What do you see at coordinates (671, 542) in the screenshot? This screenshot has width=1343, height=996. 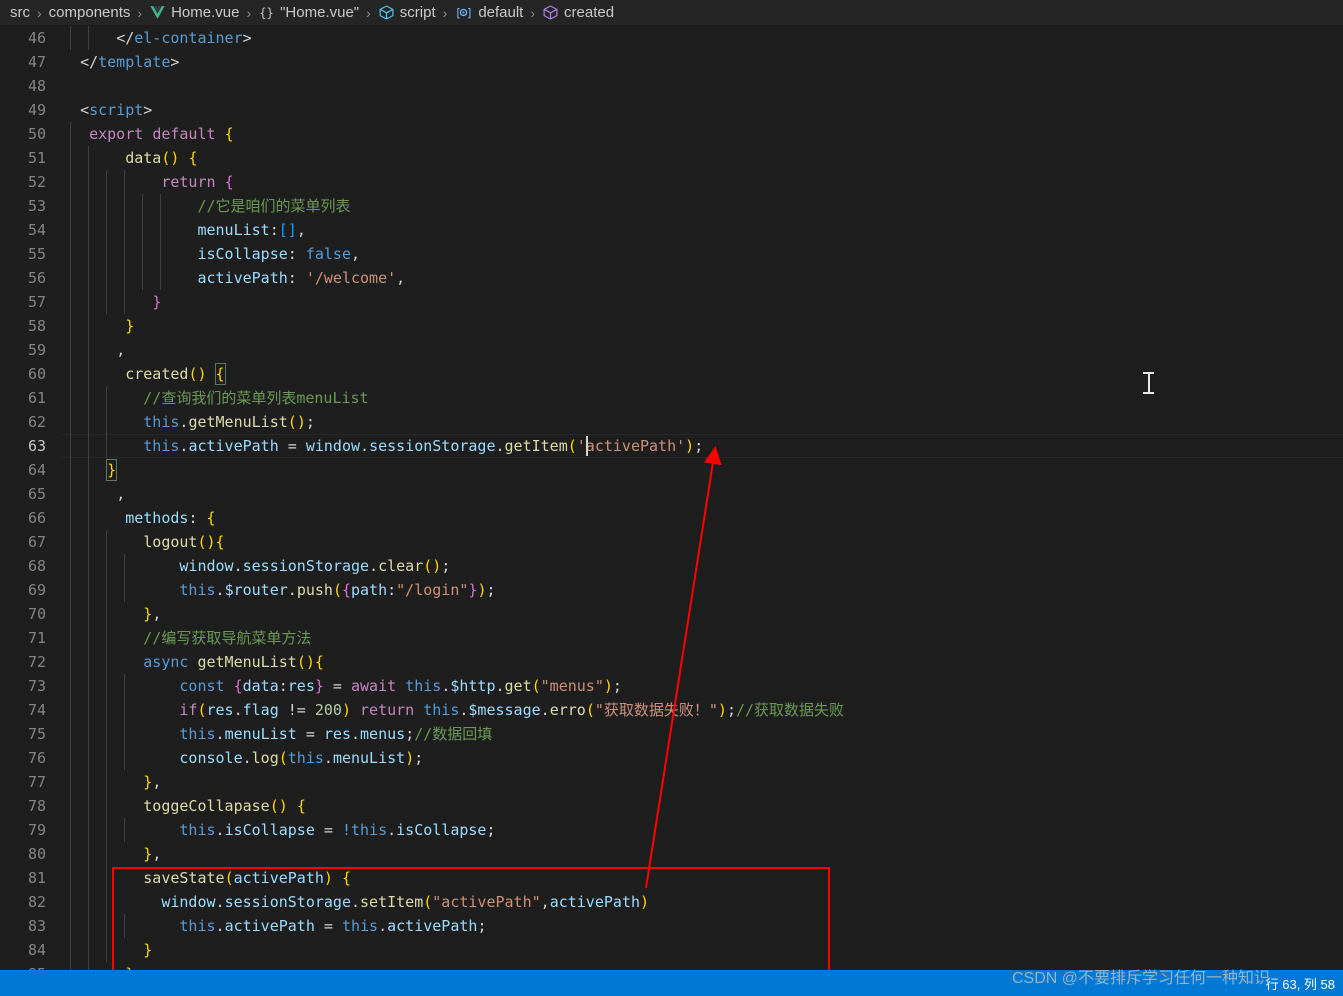 I see `code-line: 67 logout(){` at bounding box center [671, 542].